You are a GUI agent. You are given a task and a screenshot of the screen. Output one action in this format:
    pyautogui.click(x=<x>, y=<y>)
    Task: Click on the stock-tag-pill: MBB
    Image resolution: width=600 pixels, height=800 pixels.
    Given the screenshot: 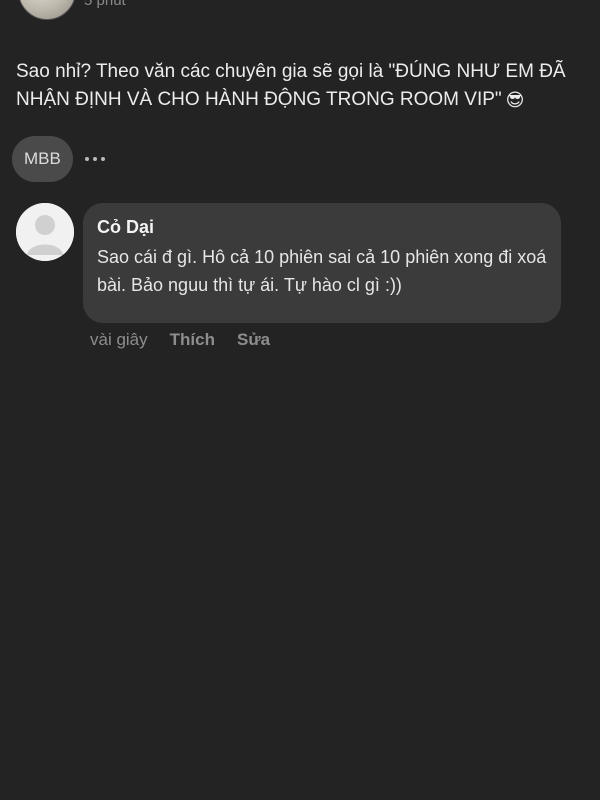 What is the action you would take?
    pyautogui.click(x=42, y=159)
    